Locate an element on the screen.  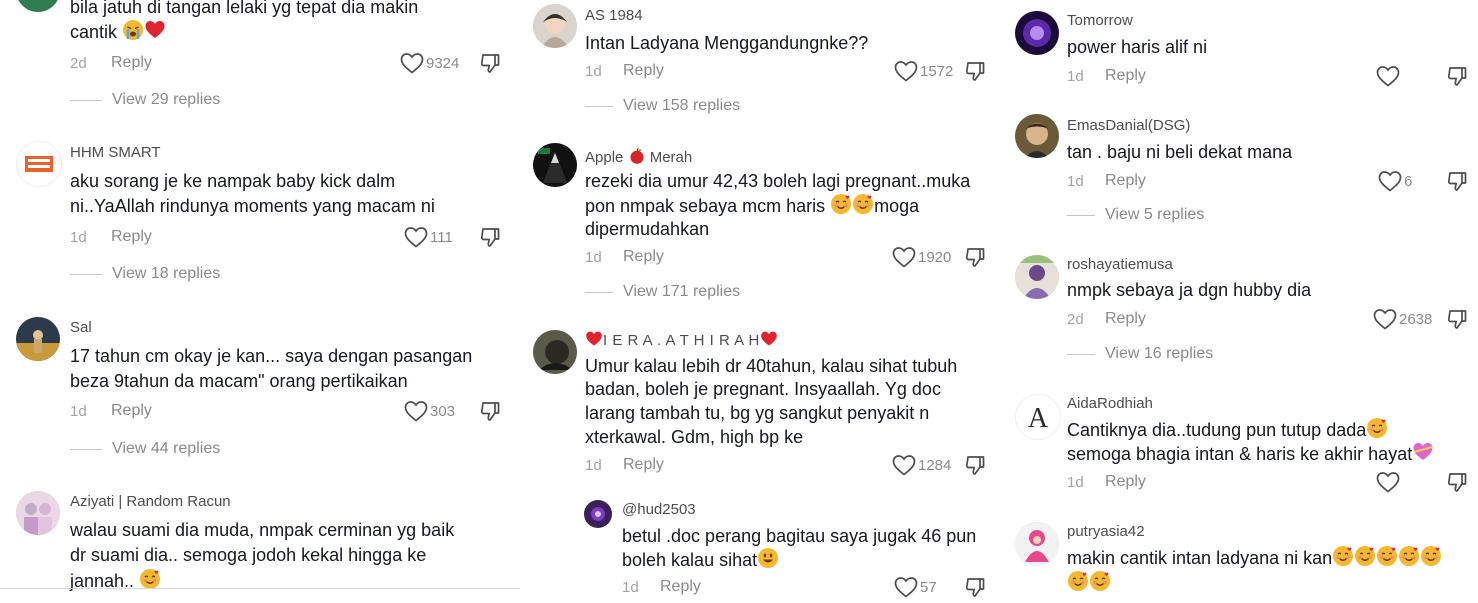
like-button: 6 is located at coordinates (1395, 181).